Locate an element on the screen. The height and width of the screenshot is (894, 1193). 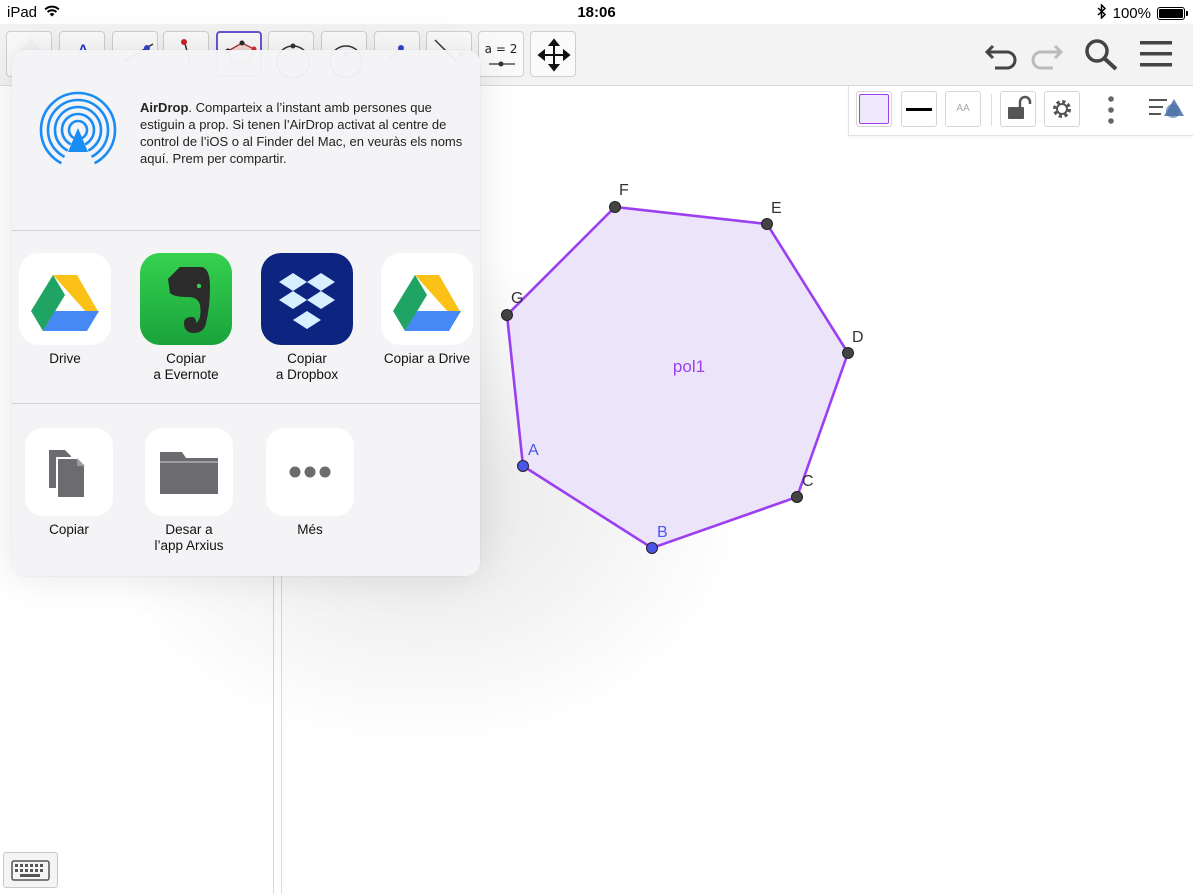
folder-icon is located at coordinates (189, 472).